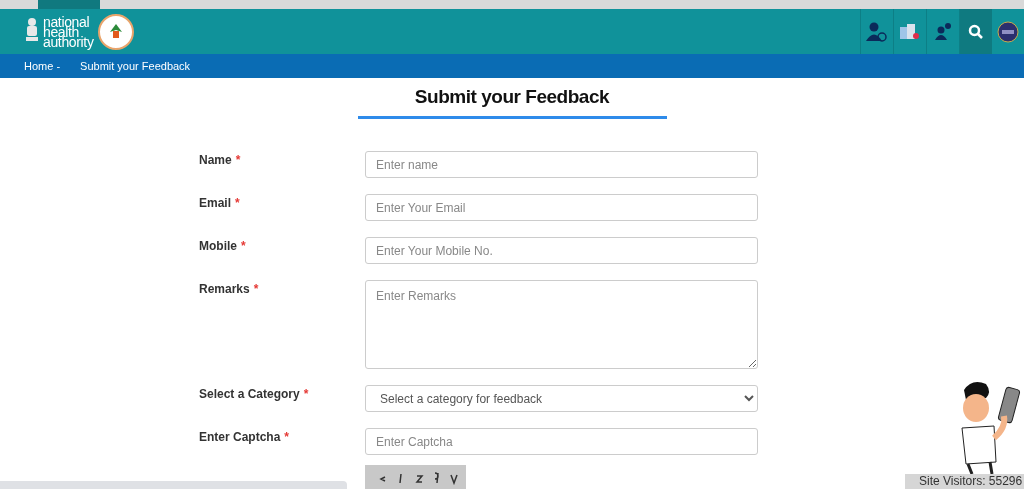  What do you see at coordinates (1008, 31) in the screenshot?
I see `badge-emblem-icon` at bounding box center [1008, 31].